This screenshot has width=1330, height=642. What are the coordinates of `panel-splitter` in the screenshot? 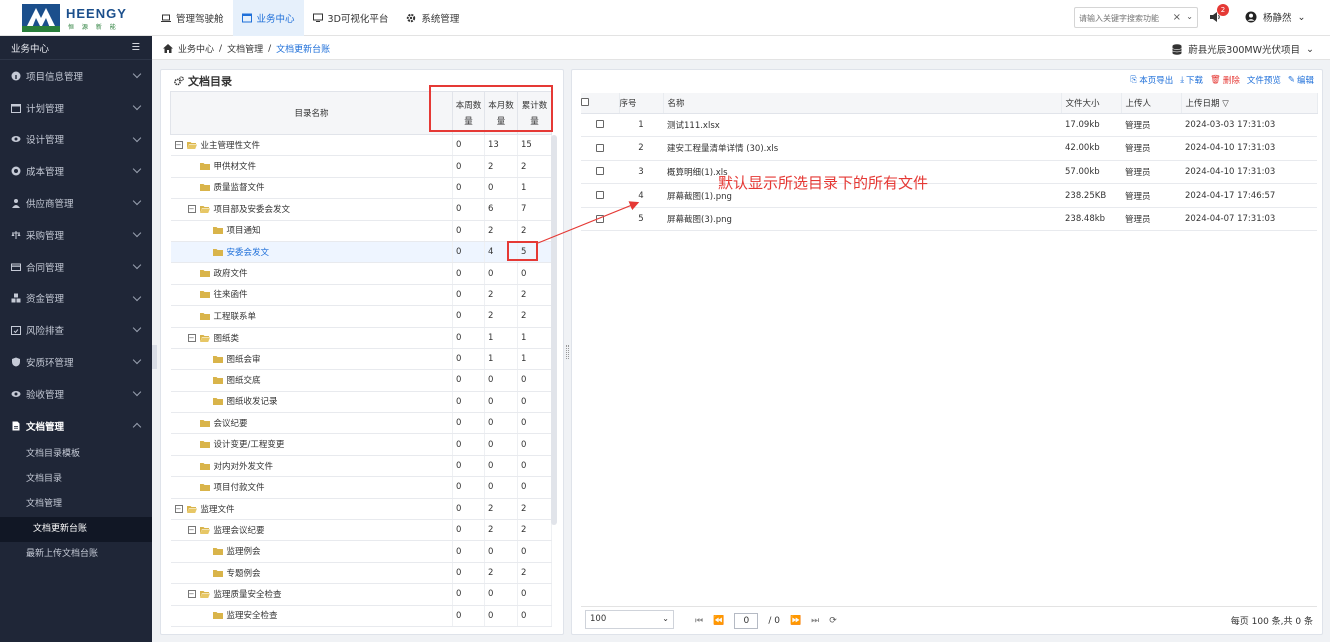 It's located at (567, 352).